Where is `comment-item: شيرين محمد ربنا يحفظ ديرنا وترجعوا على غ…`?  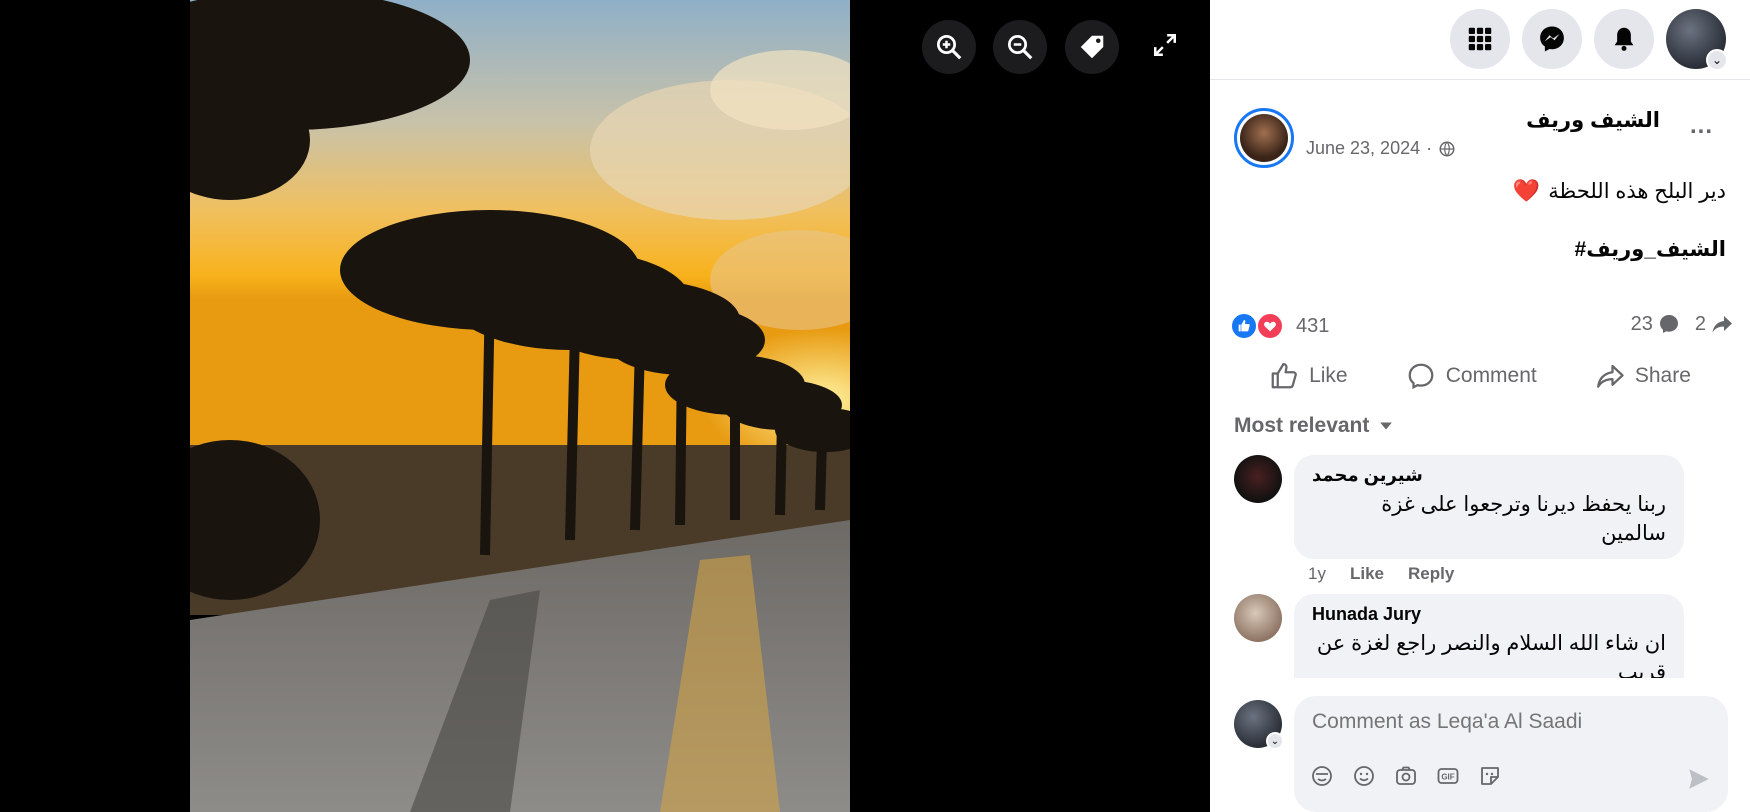
comment-item: شيرين محمد ربنا يحفظ ديرنا وترجعوا على غ… is located at coordinates (1459, 507).